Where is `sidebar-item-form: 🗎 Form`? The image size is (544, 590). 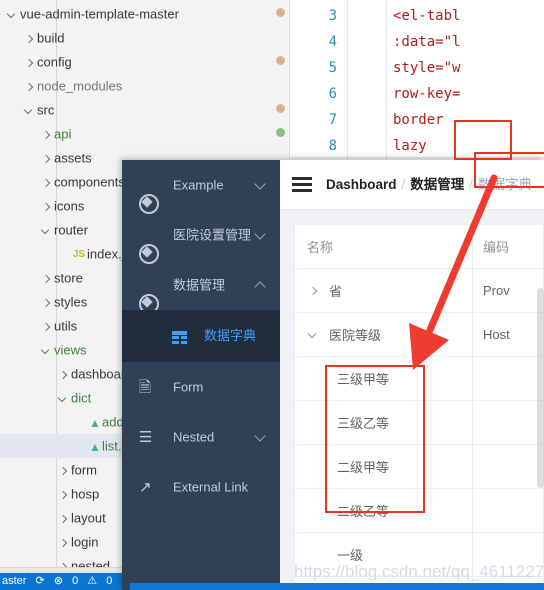 sidebar-item-form: 🗎 Form is located at coordinates (201, 387).